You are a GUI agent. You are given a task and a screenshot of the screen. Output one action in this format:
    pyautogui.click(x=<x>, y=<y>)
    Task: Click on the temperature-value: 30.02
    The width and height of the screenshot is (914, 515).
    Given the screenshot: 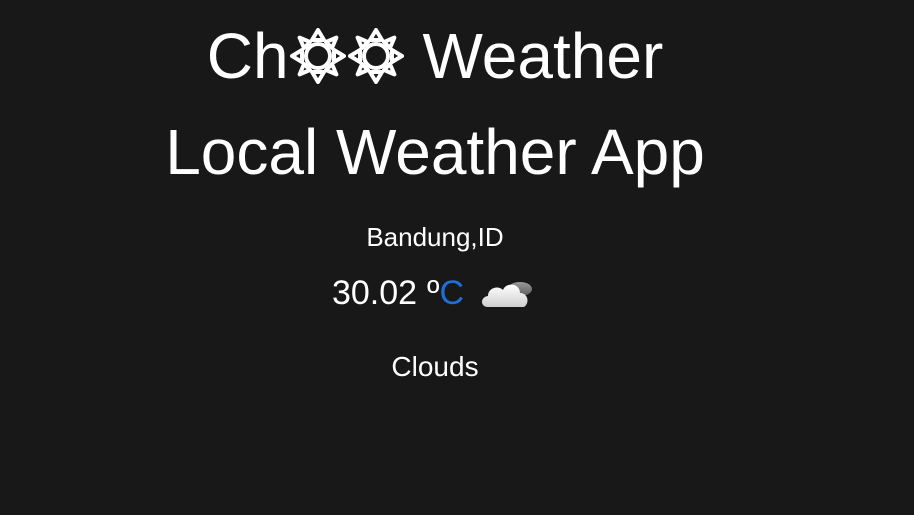 What is the action you would take?
    pyautogui.click(x=374, y=293)
    